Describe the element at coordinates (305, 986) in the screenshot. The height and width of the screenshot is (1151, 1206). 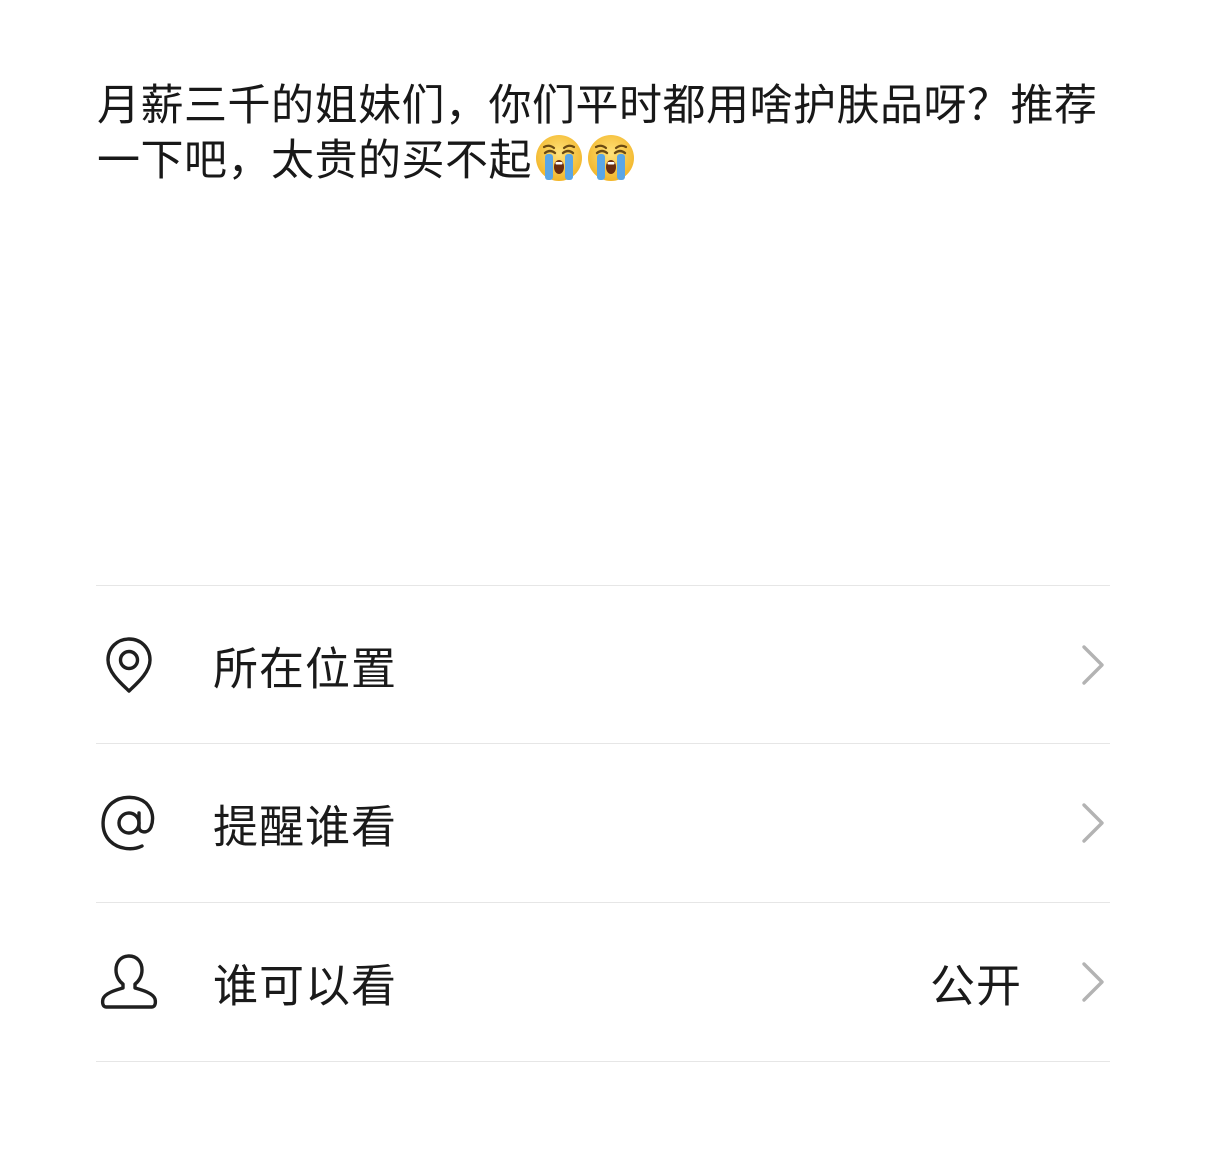
I see `option-label-visibility: 谁可以看` at that location.